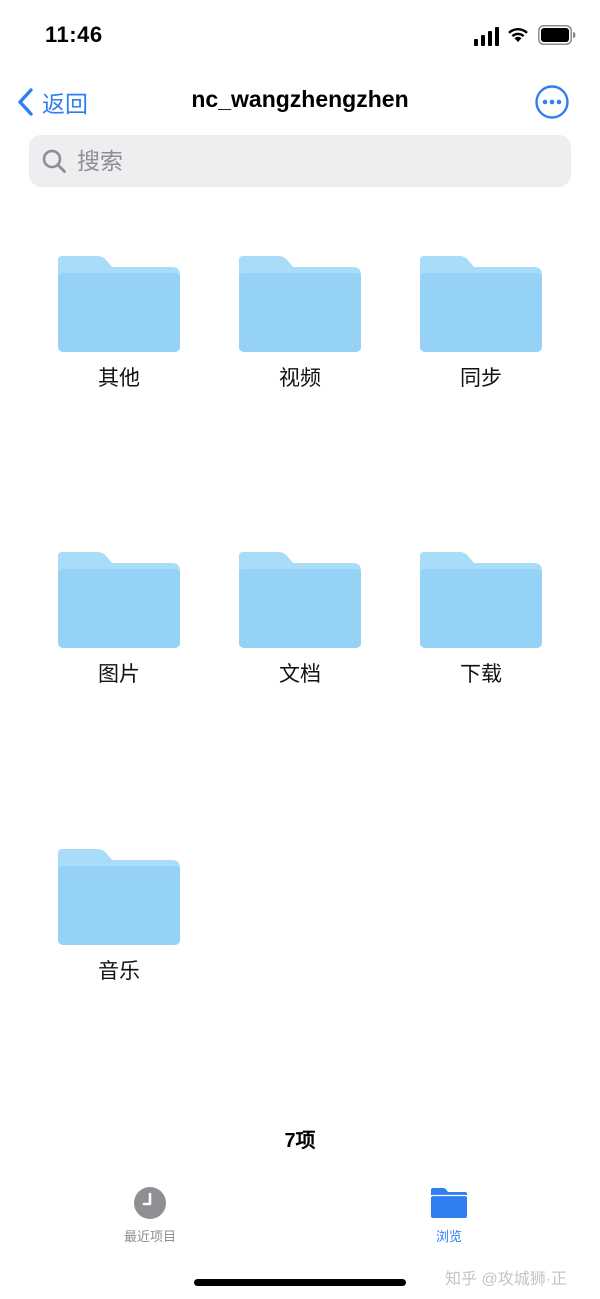 This screenshot has height=1299, width=600. I want to click on search-input, so click(312, 161).